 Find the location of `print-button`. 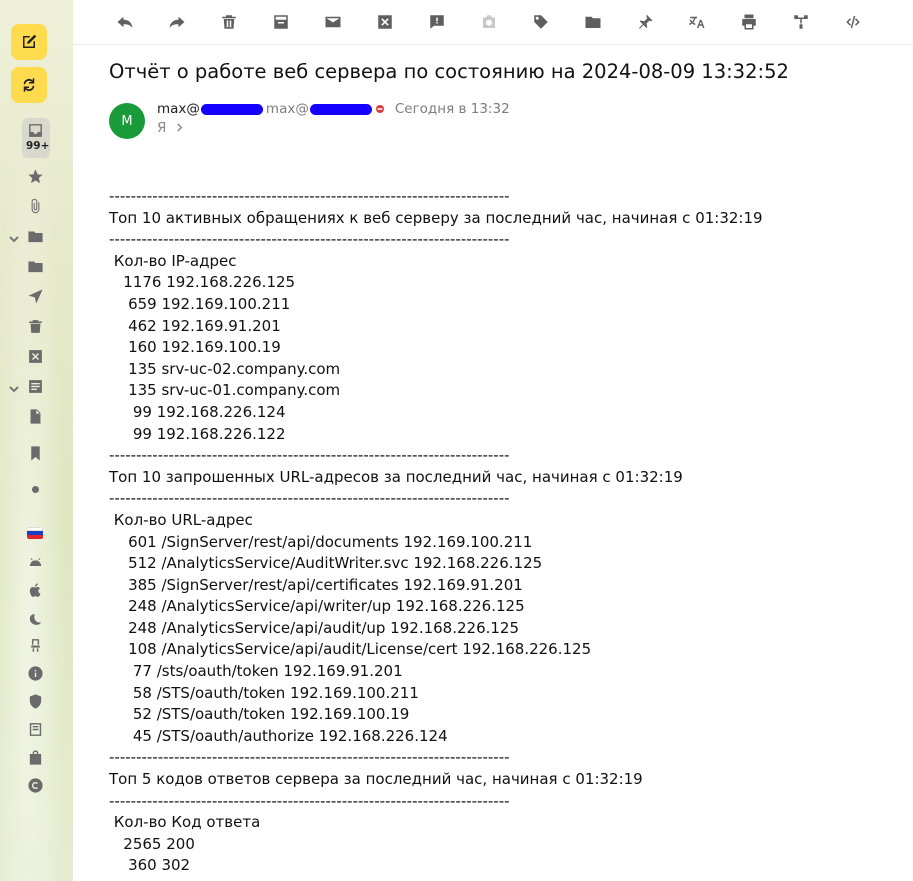

print-button is located at coordinates (749, 22).